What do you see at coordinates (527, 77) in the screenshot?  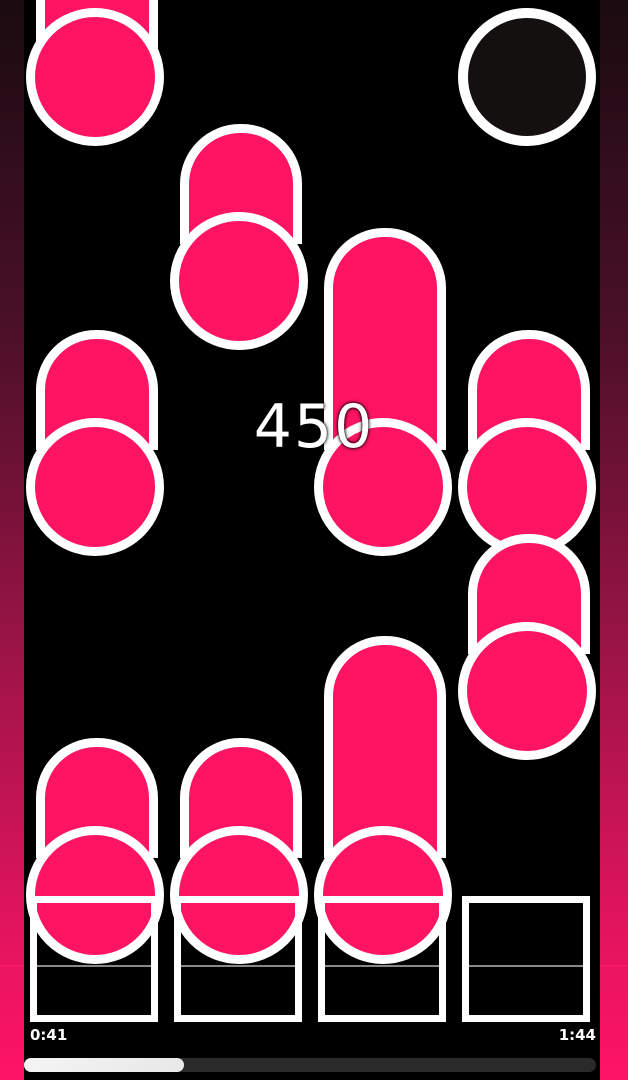 I see `dark-note-ball` at bounding box center [527, 77].